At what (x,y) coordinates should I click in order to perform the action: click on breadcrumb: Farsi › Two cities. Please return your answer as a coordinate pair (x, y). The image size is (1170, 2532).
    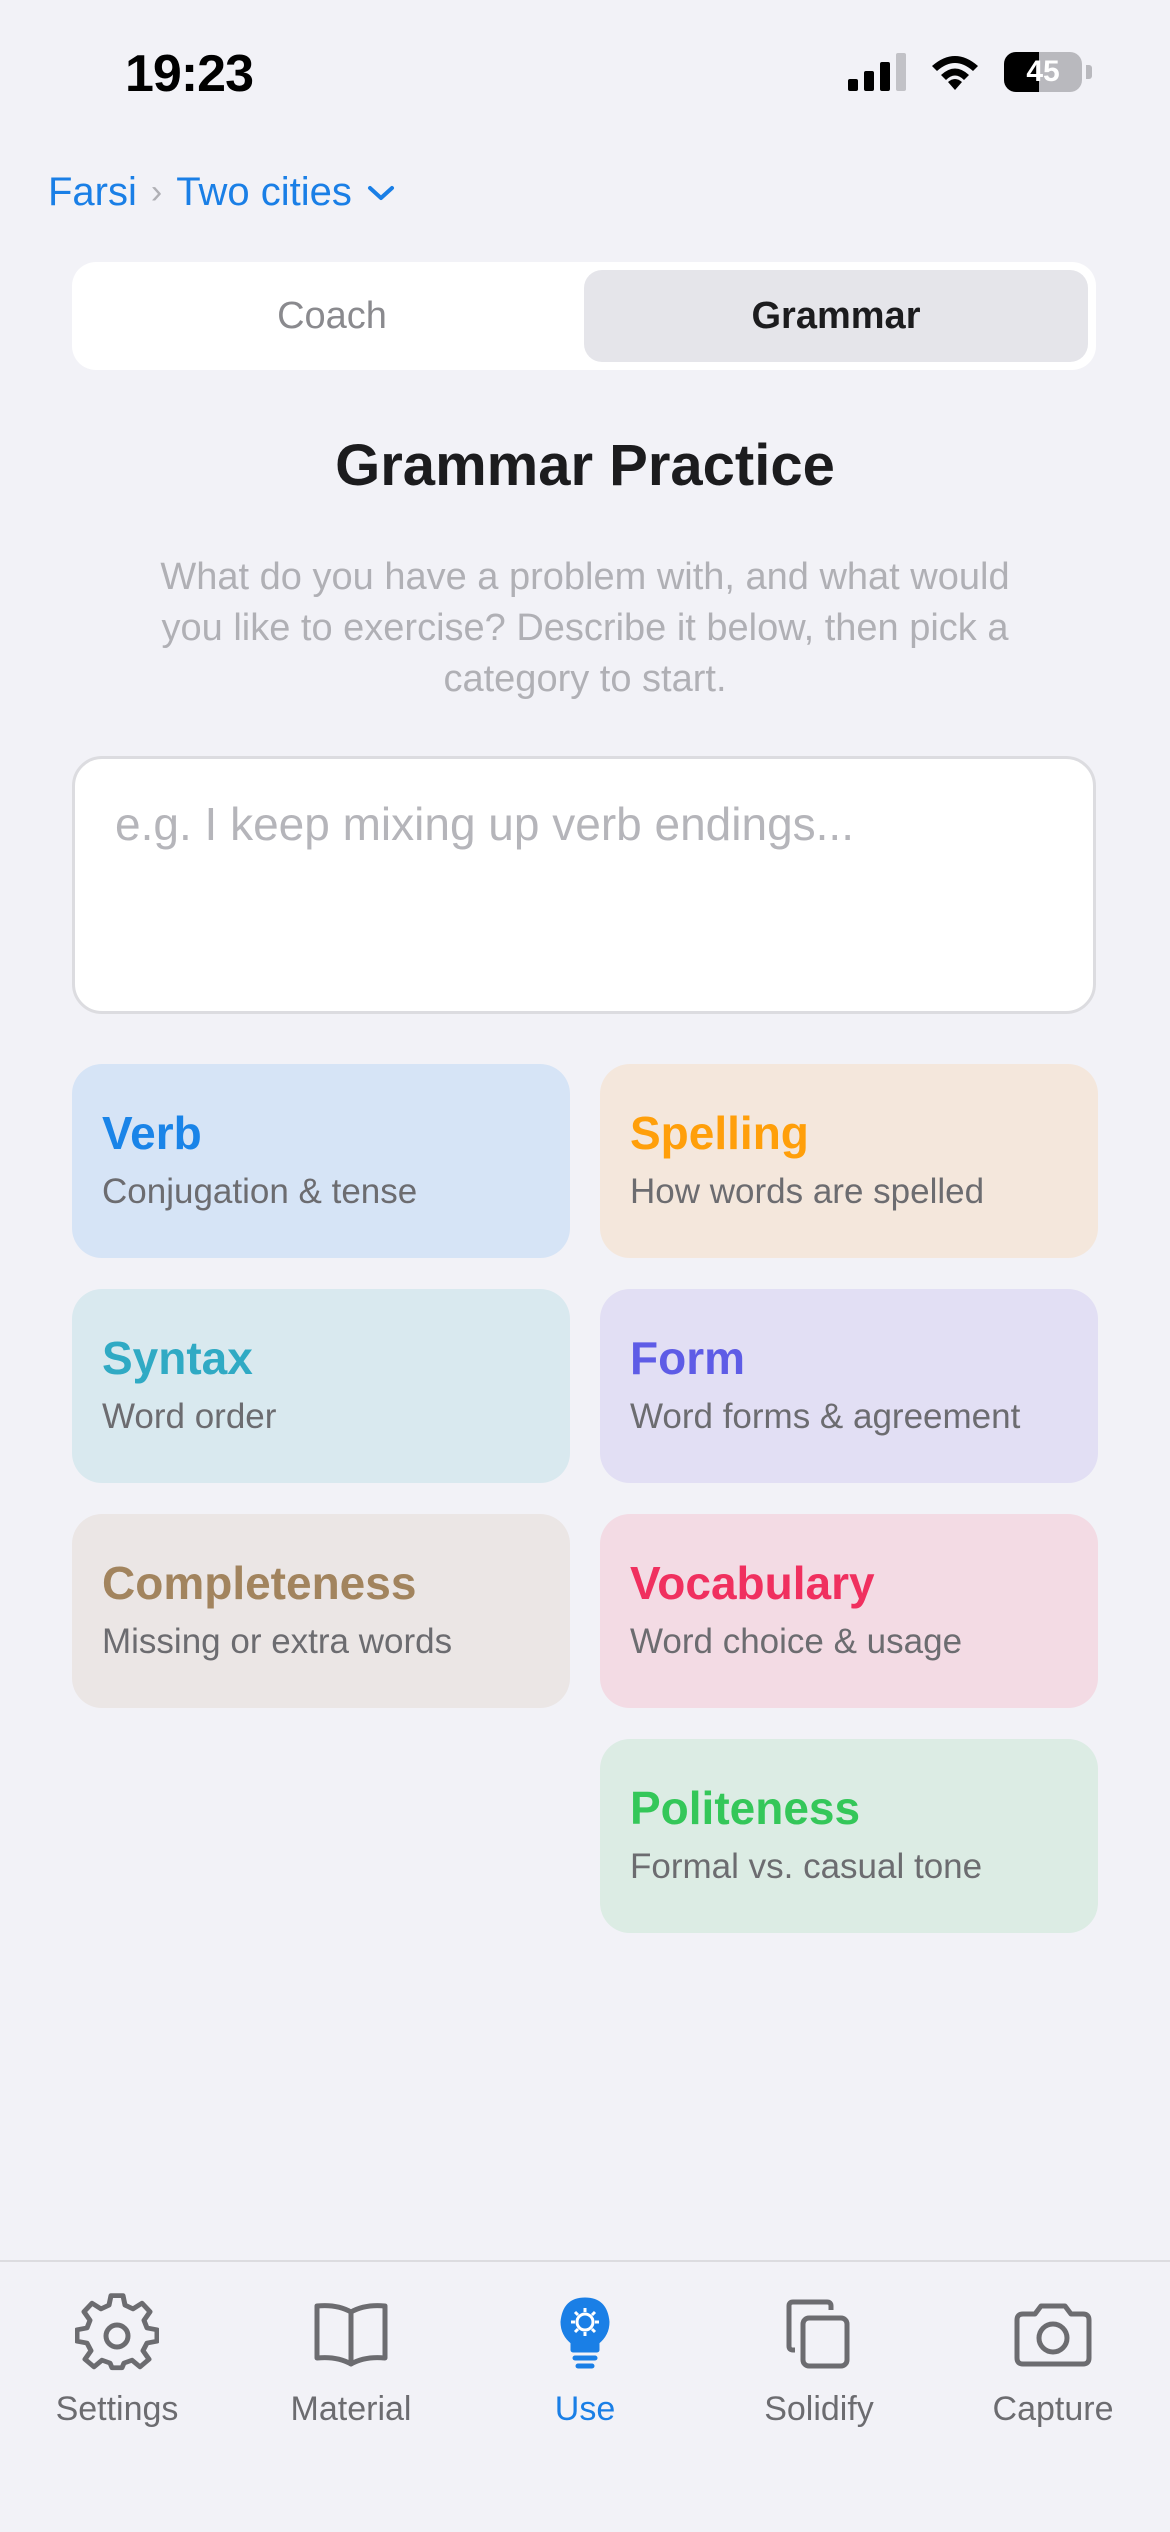
    Looking at the image, I should click on (222, 192).